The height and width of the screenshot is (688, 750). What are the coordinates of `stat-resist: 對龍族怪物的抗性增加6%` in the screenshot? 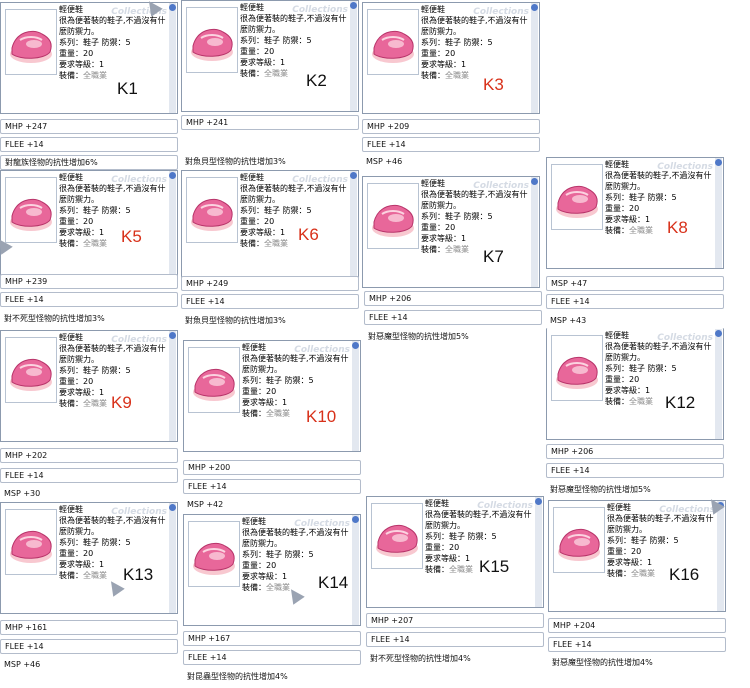 It's located at (89, 162).